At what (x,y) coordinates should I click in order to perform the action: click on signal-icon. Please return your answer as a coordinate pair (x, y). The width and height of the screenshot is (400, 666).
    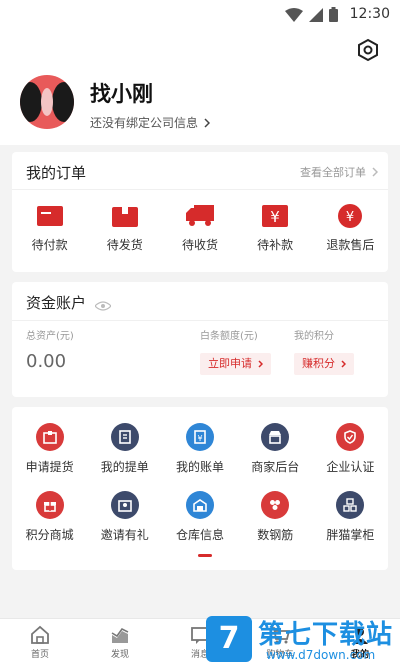
    Looking at the image, I should click on (316, 14).